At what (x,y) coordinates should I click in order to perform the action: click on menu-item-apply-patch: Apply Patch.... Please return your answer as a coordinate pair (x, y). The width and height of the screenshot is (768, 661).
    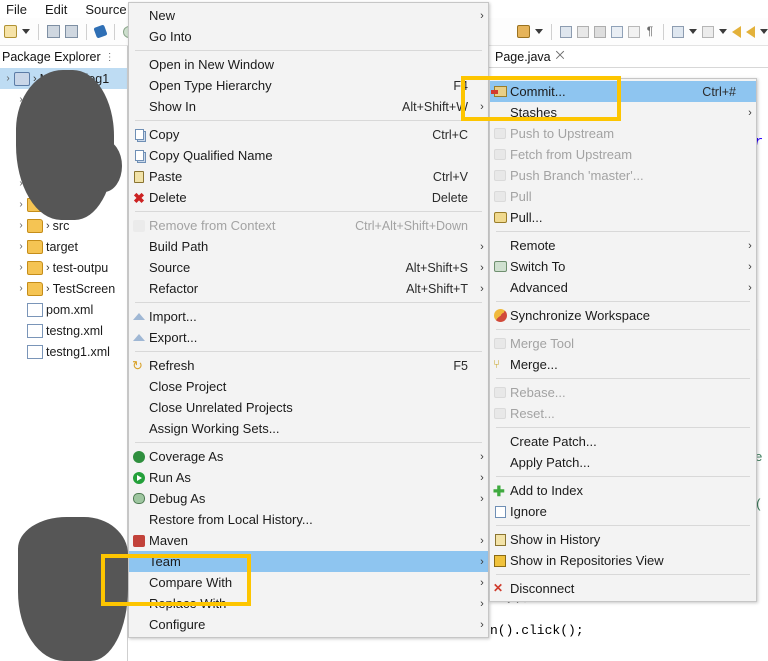
    Looking at the image, I should click on (623, 462).